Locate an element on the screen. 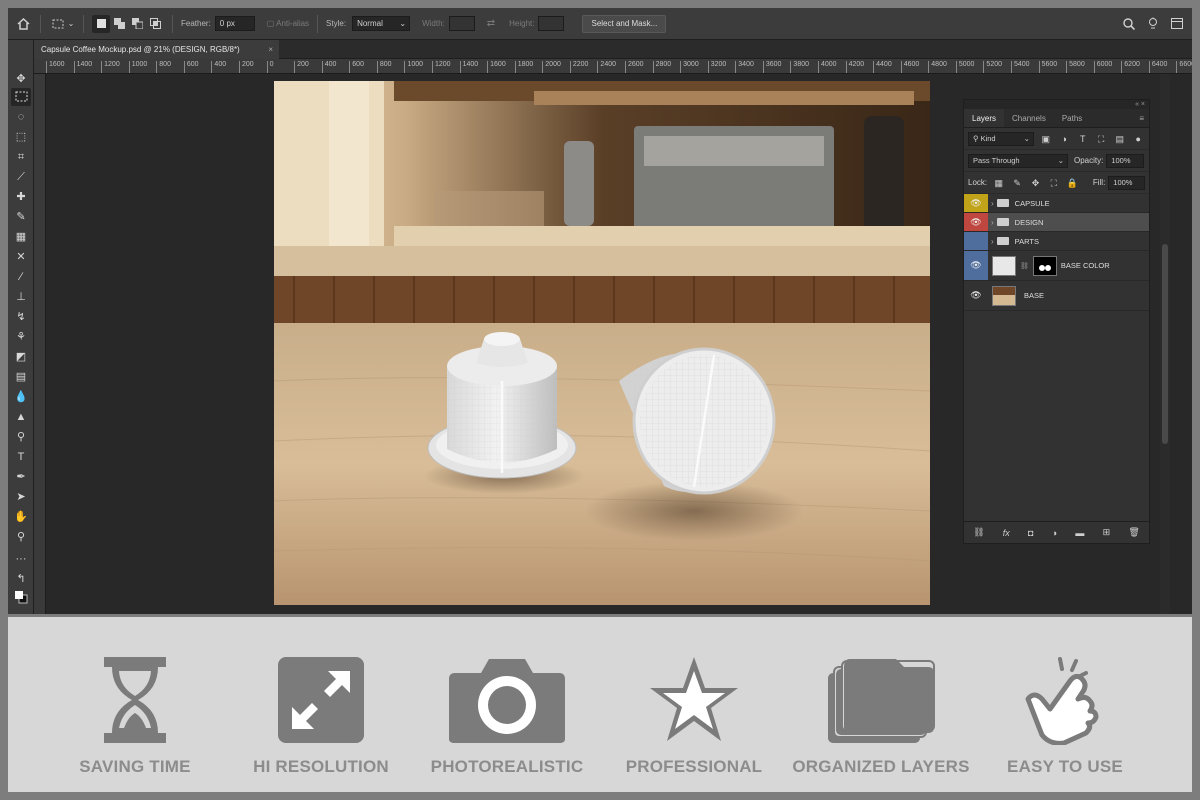 Image resolution: width=1200 pixels, height=800 pixels. color-swatches-icon is located at coordinates (21, 597).